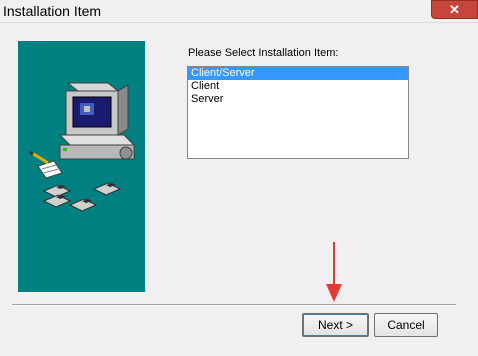  I want to click on next-button: Next >, so click(335, 325).